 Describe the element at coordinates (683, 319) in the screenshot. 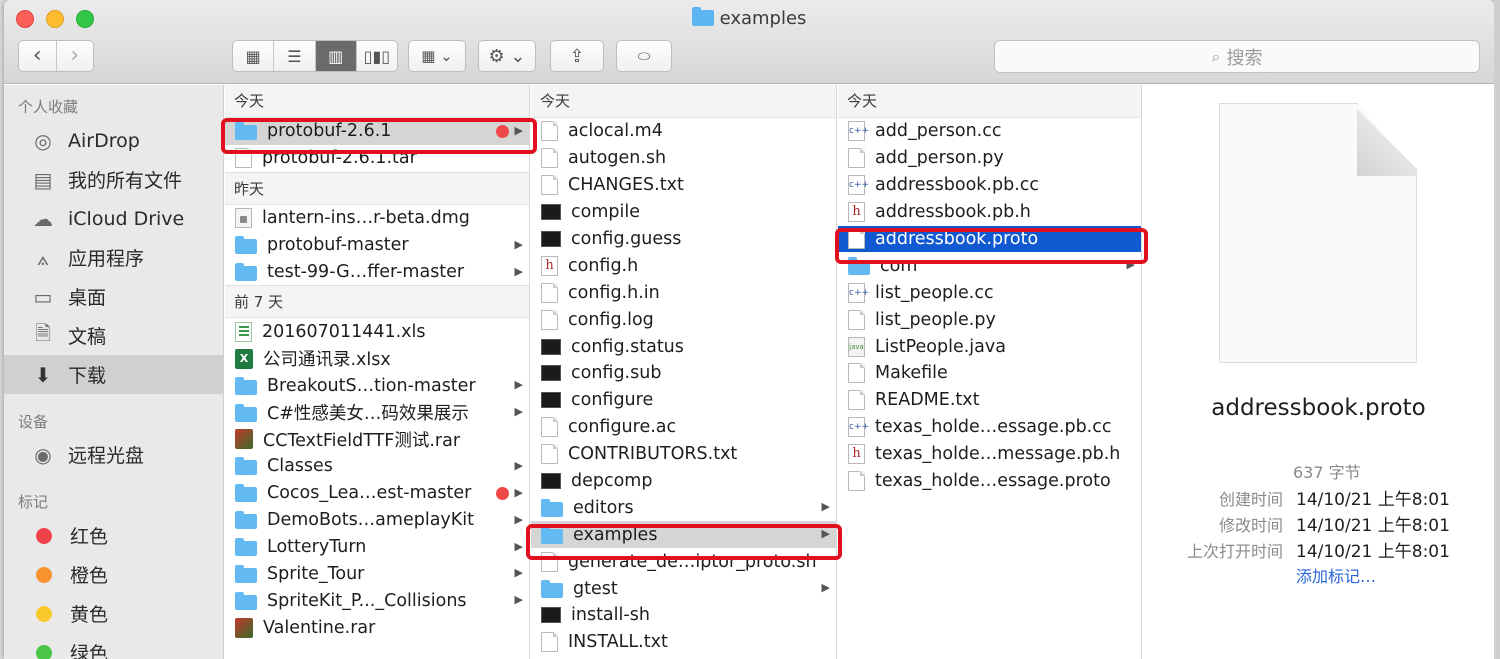

I see `file-row: config.log` at that location.